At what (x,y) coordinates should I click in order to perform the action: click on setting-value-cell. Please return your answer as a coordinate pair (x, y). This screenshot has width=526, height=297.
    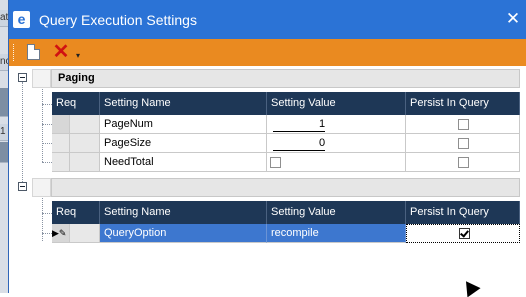
    Looking at the image, I should click on (336, 162).